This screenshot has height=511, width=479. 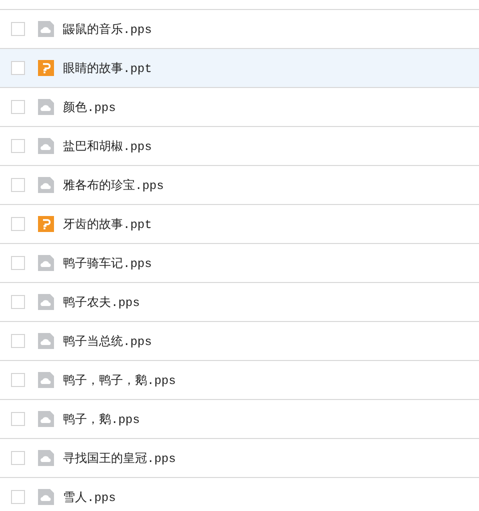 I want to click on file-name: 雪人.pps, so click(x=89, y=498).